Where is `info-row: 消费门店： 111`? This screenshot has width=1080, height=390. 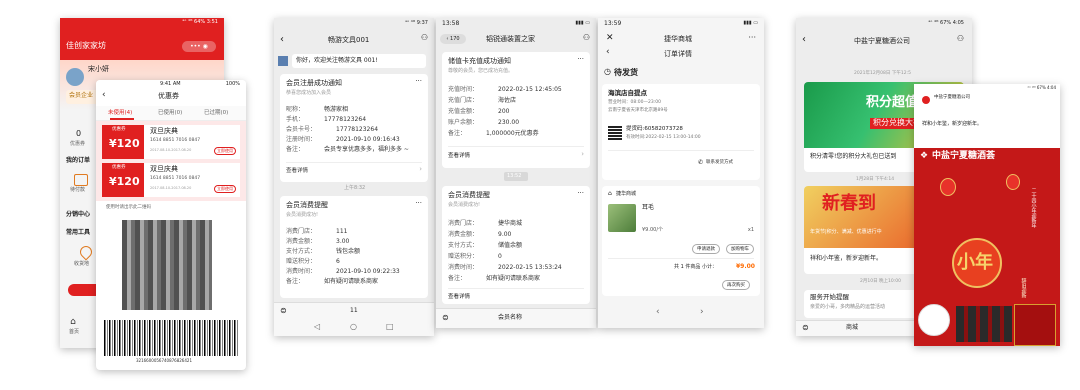 info-row: 消费门店： 111 is located at coordinates (317, 231).